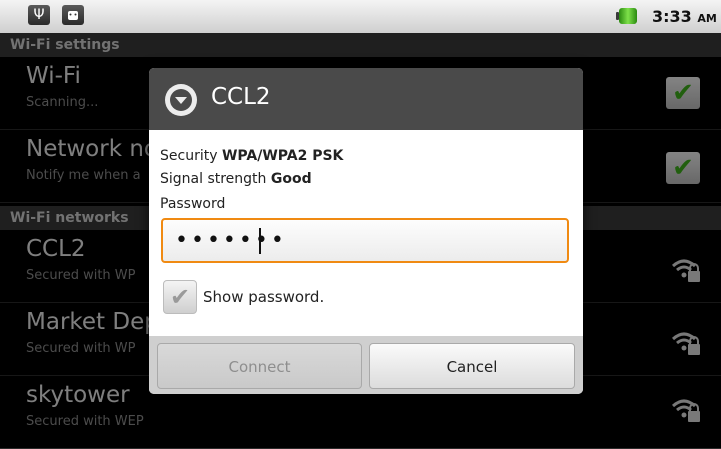  Describe the element at coordinates (366, 99) in the screenshot. I see `dialog-header: CCL2` at that location.